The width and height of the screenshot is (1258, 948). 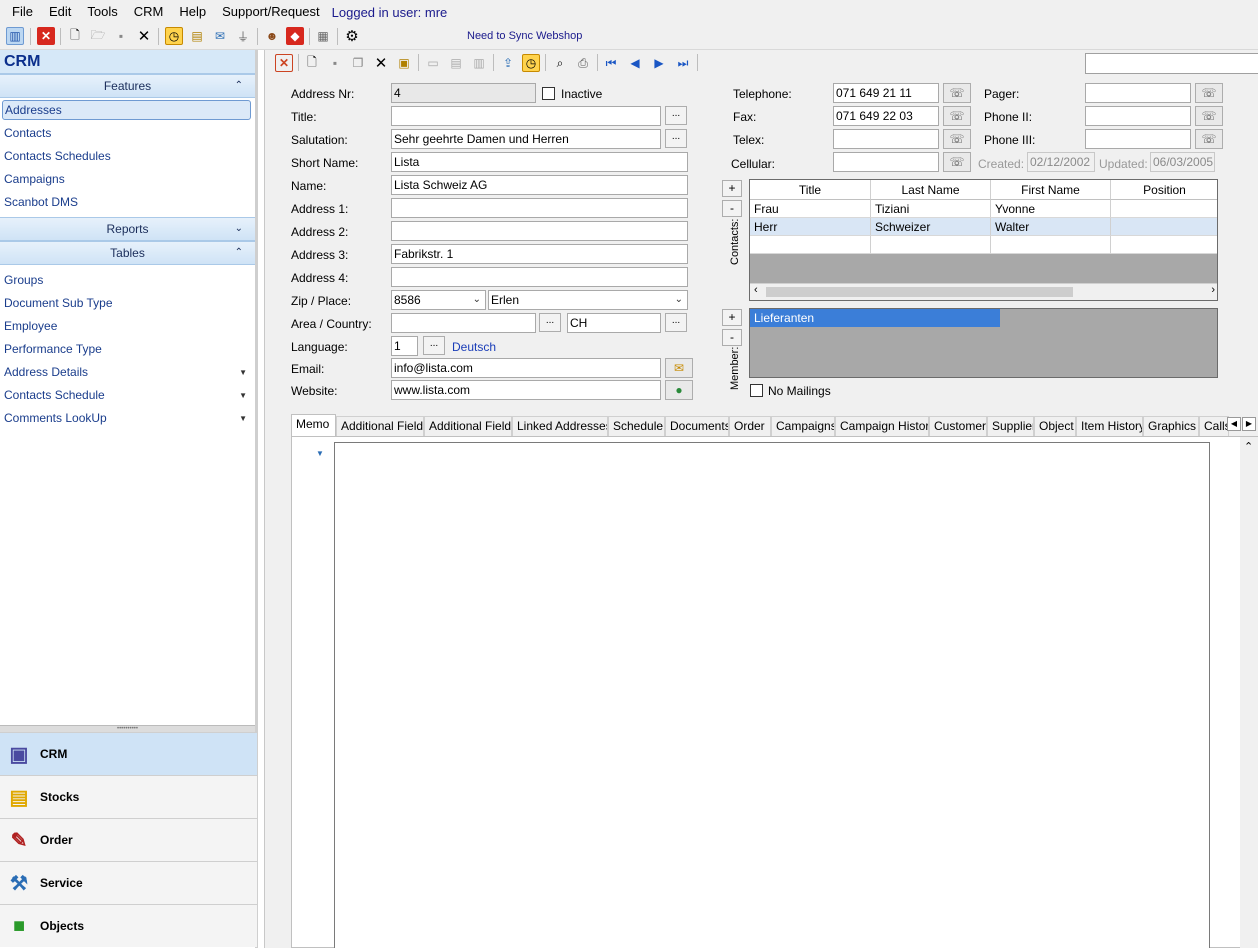 I want to click on tab-calls: Calls, so click(x=1214, y=426).